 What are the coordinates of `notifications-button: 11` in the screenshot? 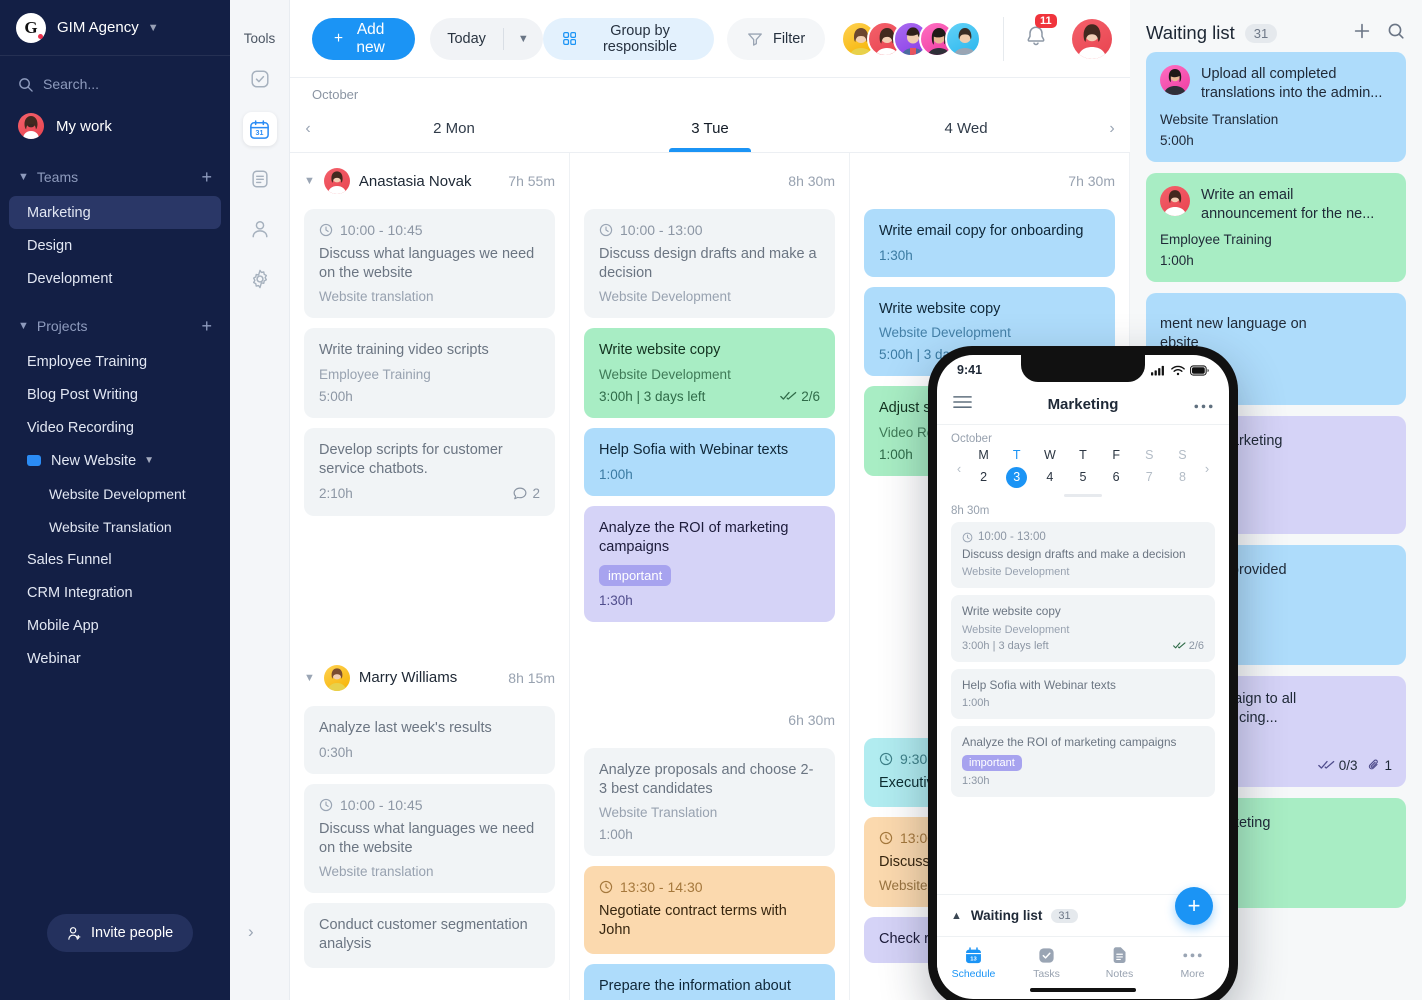 It's located at (1040, 33).